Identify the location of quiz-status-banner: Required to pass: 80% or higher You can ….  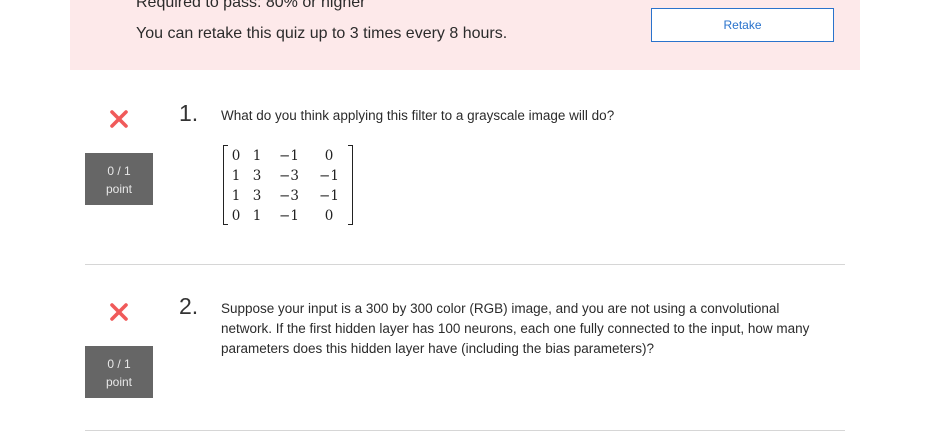
(465, 35).